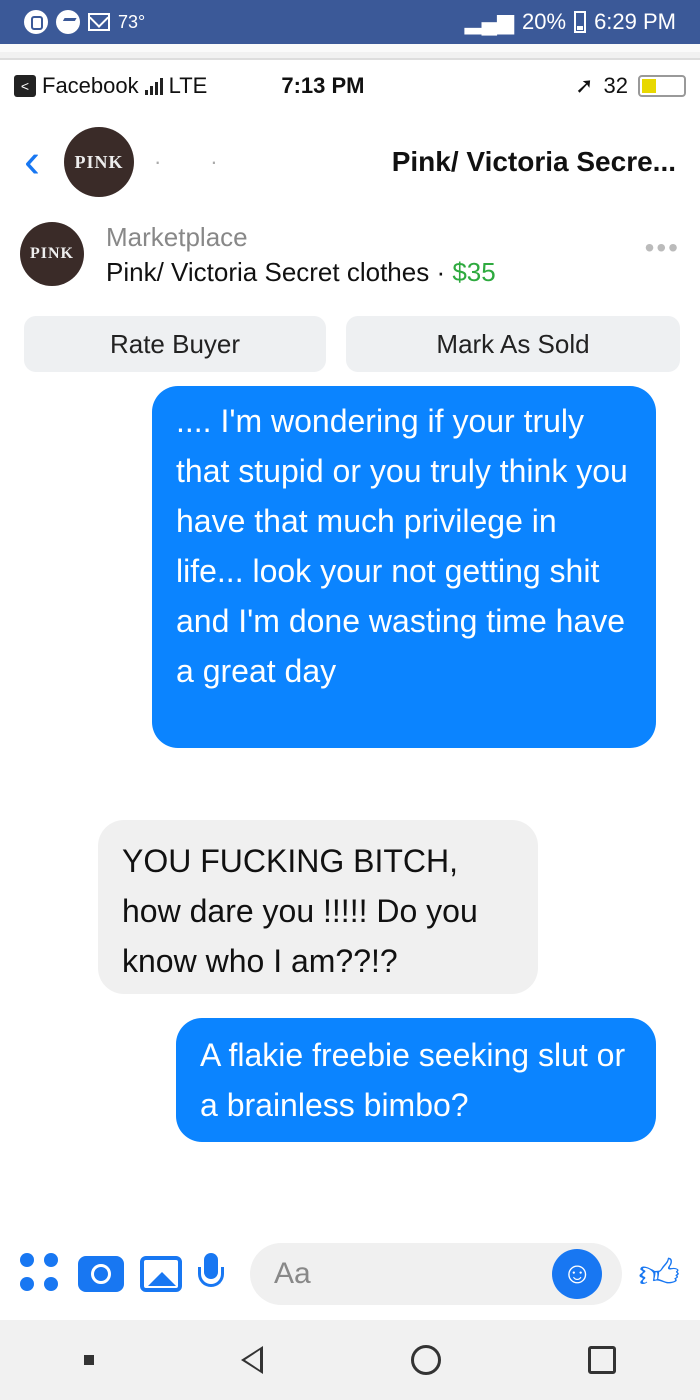  What do you see at coordinates (84, 22) in the screenshot?
I see `status-left: 73°` at bounding box center [84, 22].